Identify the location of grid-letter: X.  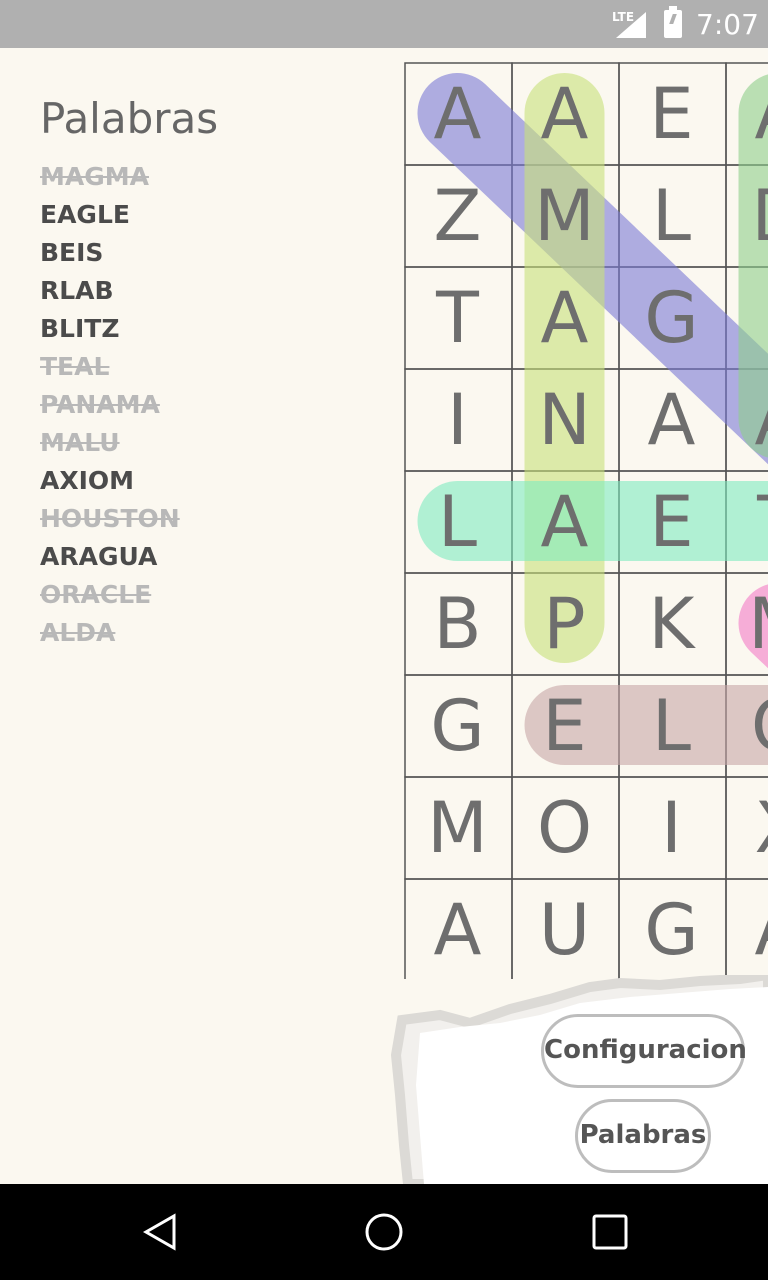
(761, 828).